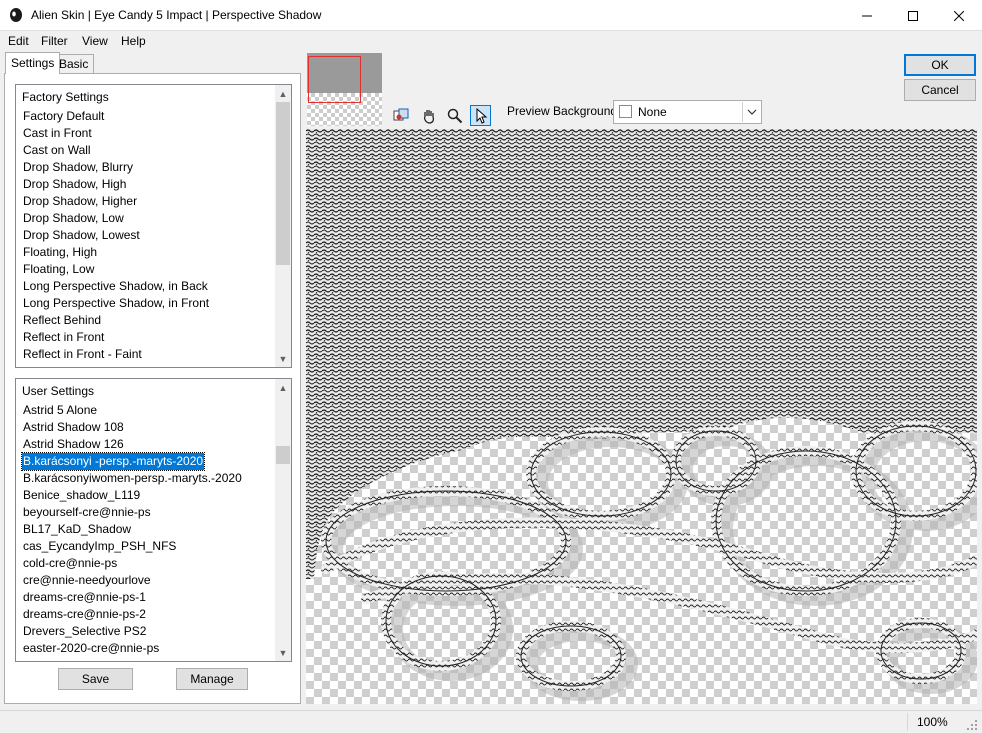  What do you see at coordinates (95, 41) in the screenshot?
I see `menu-view: View` at bounding box center [95, 41].